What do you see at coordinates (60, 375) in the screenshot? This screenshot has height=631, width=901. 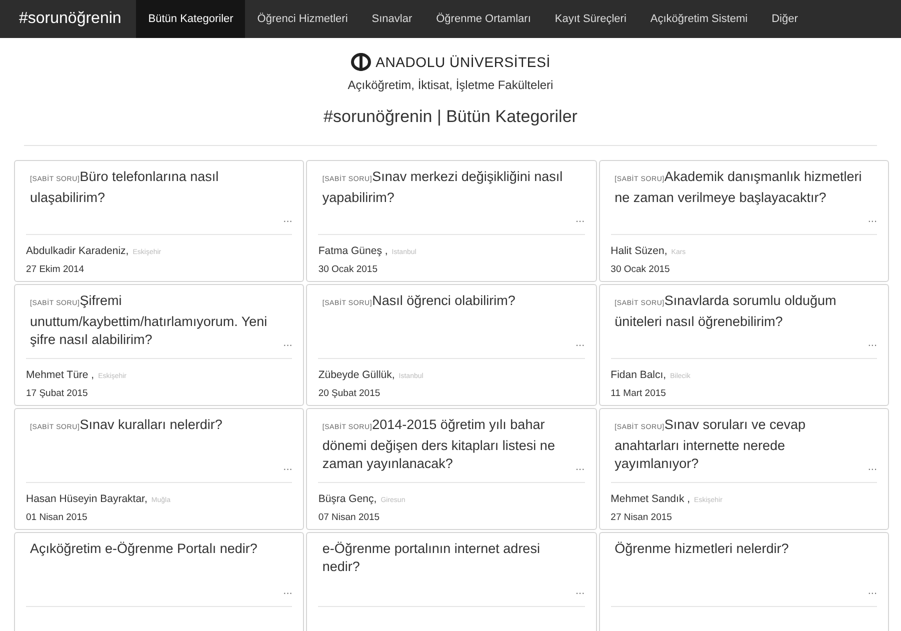 I see `author-name: Mehmet Türe ,` at bounding box center [60, 375].